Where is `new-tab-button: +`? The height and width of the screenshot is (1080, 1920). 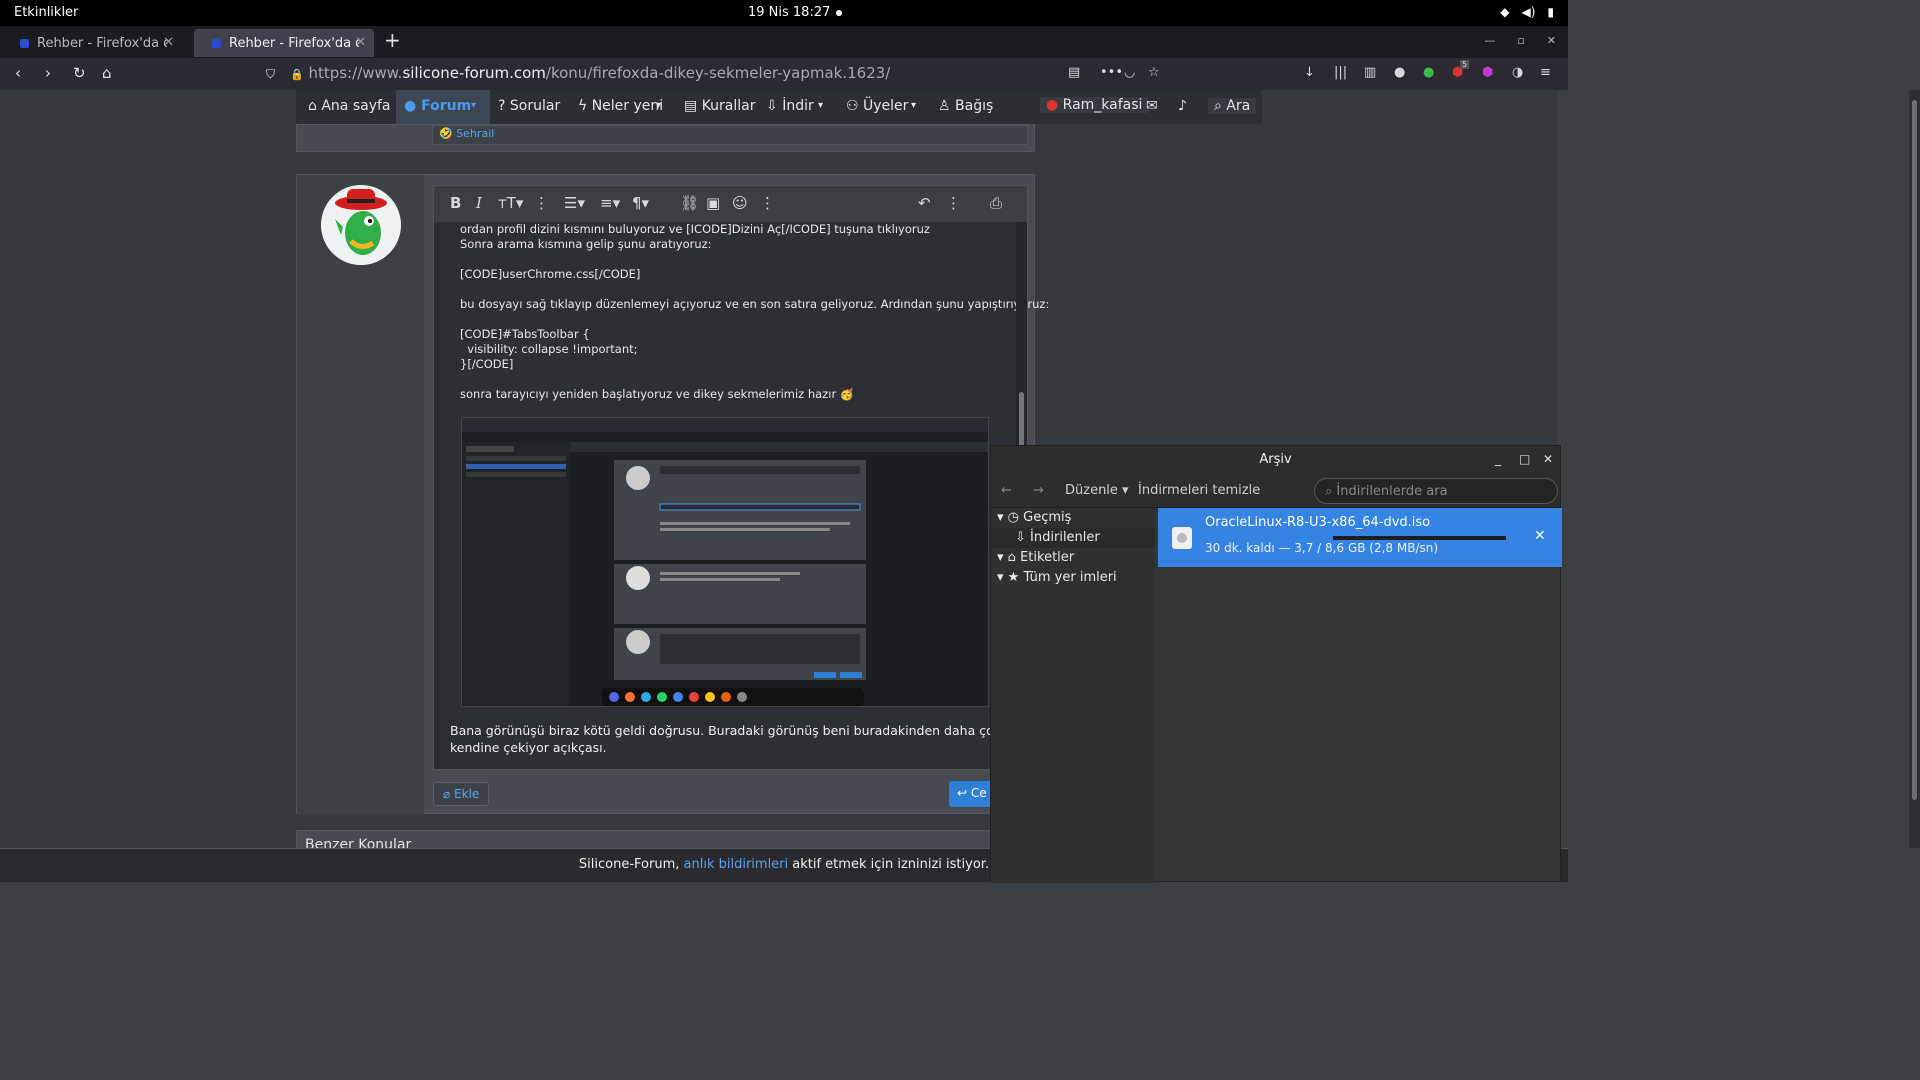
new-tab-button: + is located at coordinates (392, 40).